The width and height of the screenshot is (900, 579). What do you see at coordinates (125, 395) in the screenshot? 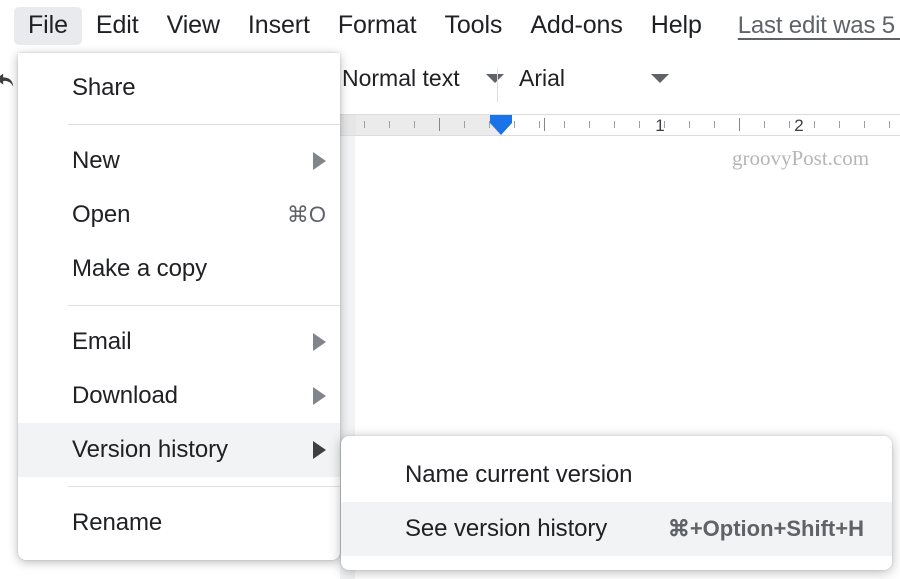
I see `menu-item-label: Download` at bounding box center [125, 395].